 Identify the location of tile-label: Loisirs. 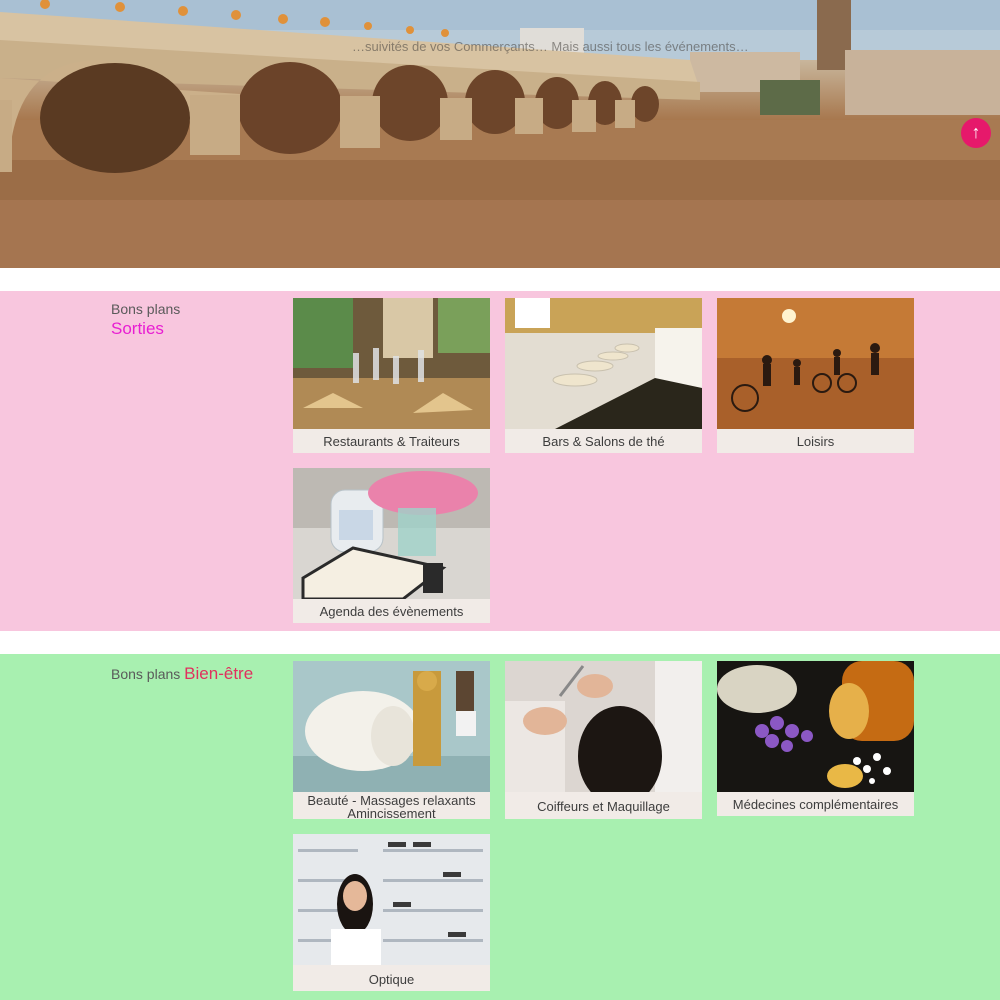
(815, 441).